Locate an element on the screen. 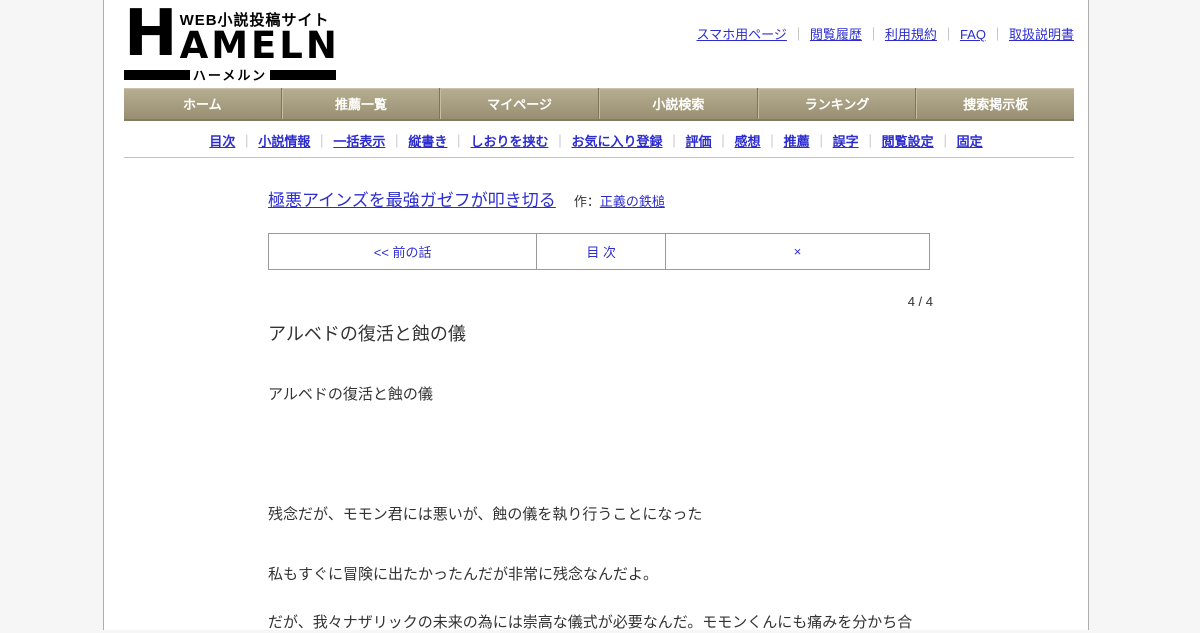 Image resolution: width=1200 pixels, height=633 pixels. novel-title-row: 極悪アインズを最強ガゼフが叩き切る 作：正義の鉄槌 is located at coordinates (466, 198).